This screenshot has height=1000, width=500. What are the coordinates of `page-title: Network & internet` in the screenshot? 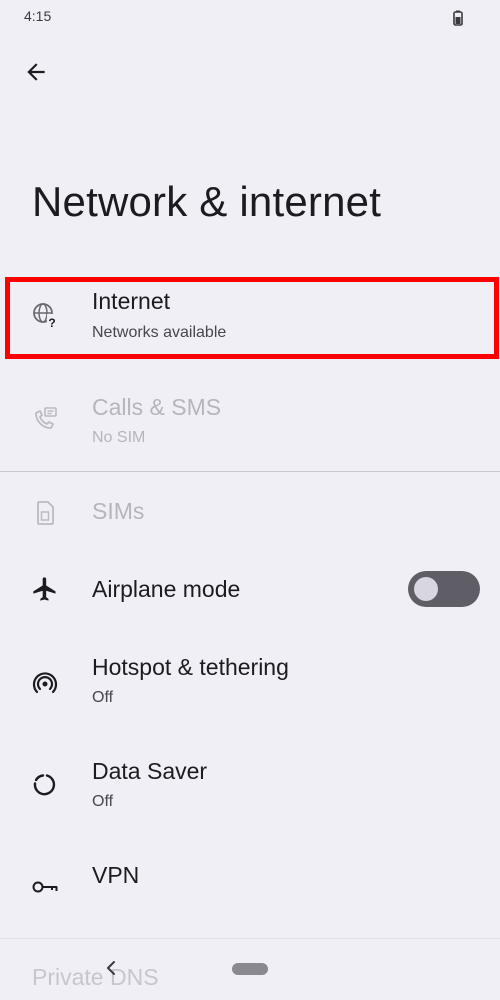 It's located at (207, 201).